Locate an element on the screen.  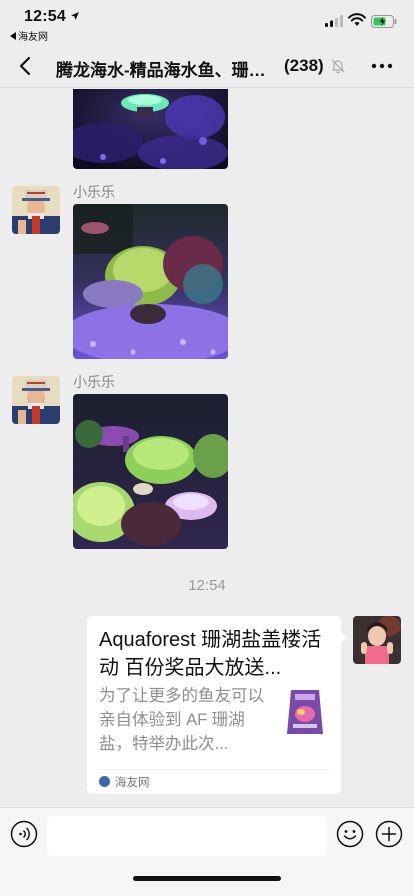
voice-icon is located at coordinates (24, 834).